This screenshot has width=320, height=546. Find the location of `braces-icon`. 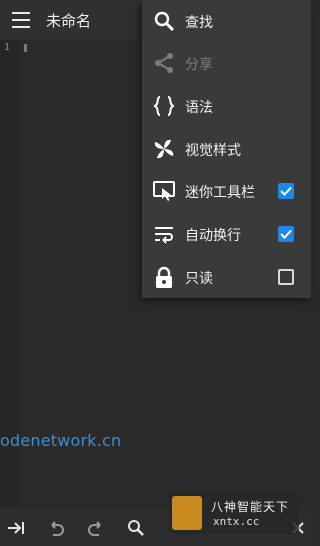

braces-icon is located at coordinates (164, 106).